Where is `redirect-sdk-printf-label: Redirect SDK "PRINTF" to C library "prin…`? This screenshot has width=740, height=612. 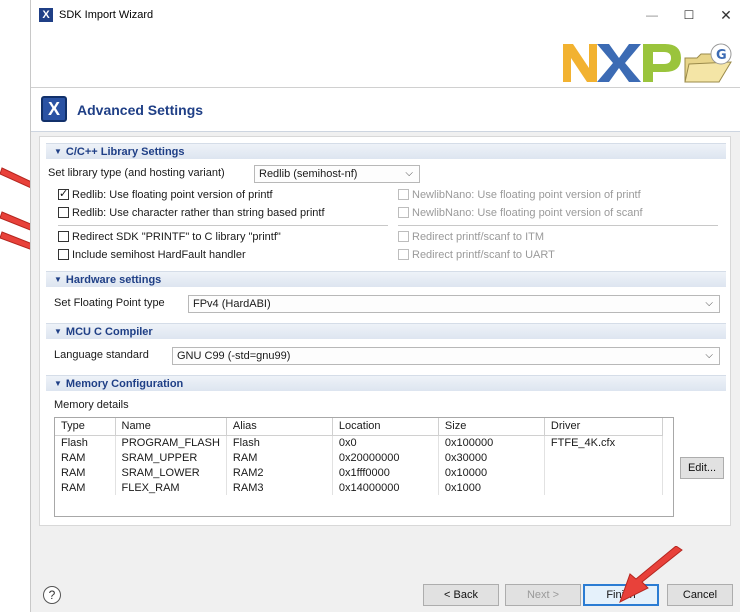 redirect-sdk-printf-label: Redirect SDK "PRINTF" to C library "prin… is located at coordinates (176, 237).